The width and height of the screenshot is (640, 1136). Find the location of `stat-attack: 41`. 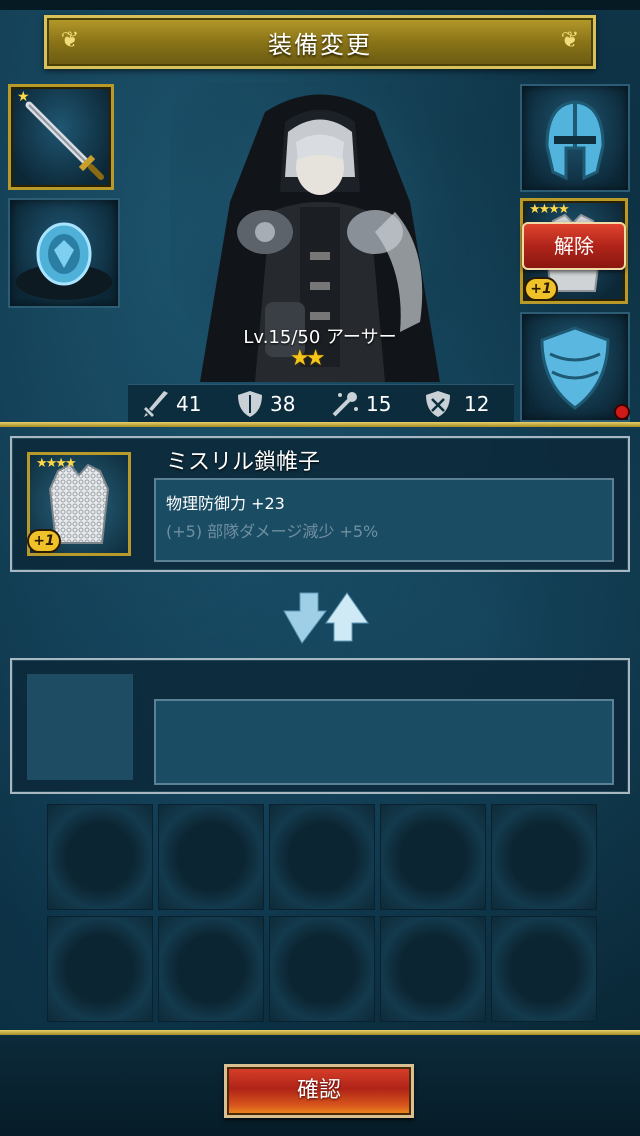

stat-attack: 41 is located at coordinates (182, 404).